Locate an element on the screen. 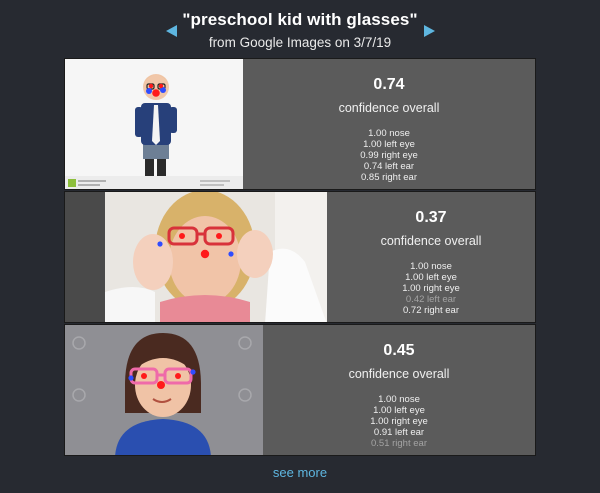 This screenshot has width=600, height=493. keypoint-score-left-ear: 0.42 left ear is located at coordinates (431, 299).